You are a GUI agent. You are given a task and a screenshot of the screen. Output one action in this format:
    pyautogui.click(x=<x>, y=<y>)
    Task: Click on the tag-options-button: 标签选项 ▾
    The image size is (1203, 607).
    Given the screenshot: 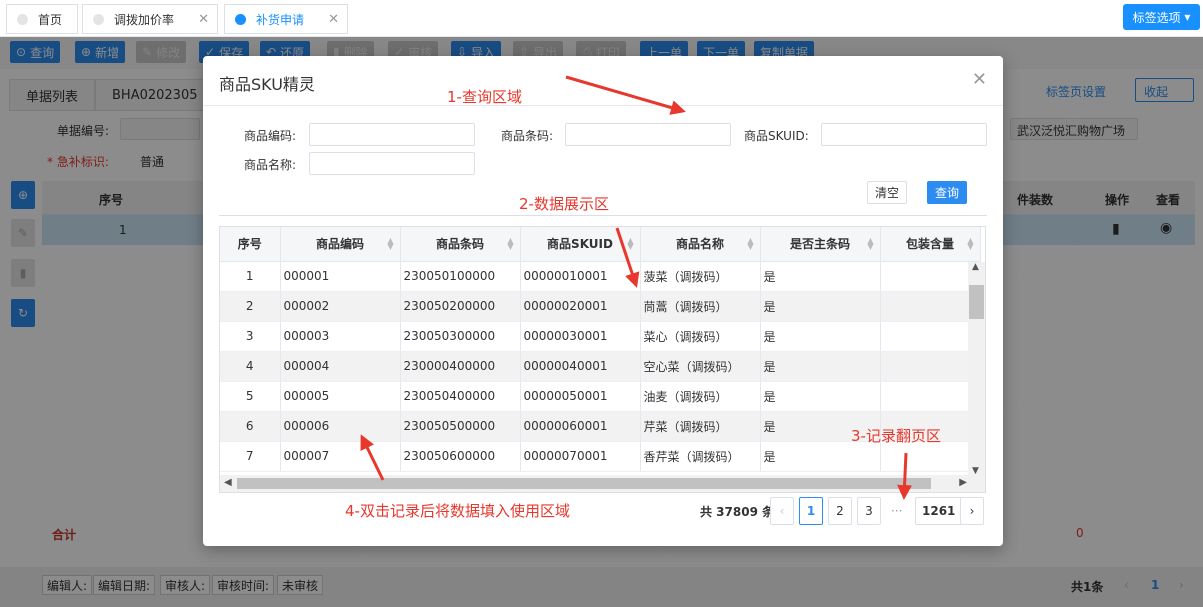 What is the action you would take?
    pyautogui.click(x=1161, y=17)
    